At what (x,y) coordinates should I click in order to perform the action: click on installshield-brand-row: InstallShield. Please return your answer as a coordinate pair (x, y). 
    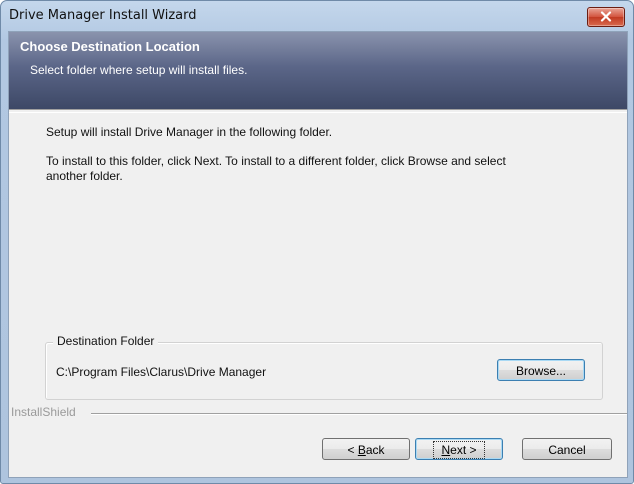
    Looking at the image, I should click on (318, 412).